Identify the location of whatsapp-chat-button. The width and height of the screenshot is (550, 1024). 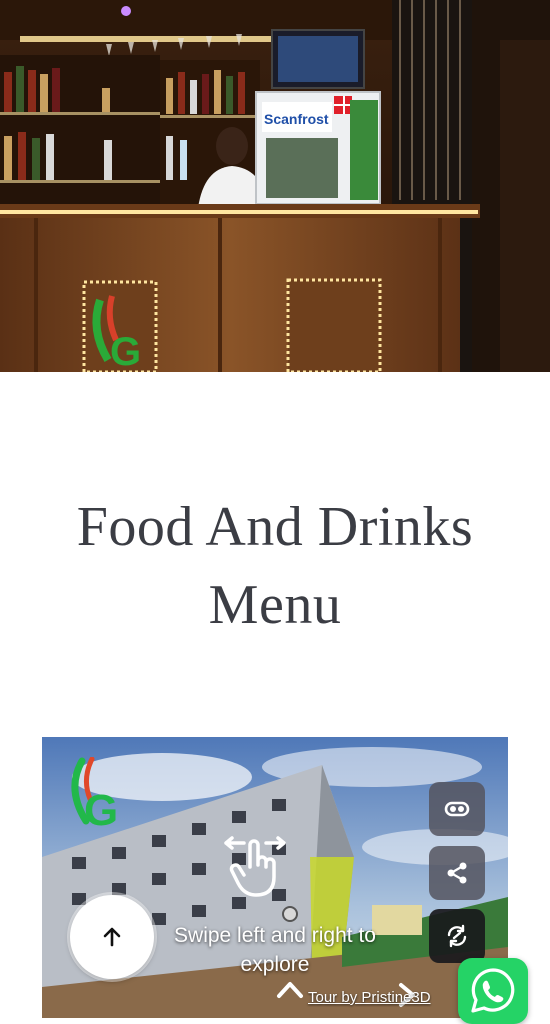
(493, 991).